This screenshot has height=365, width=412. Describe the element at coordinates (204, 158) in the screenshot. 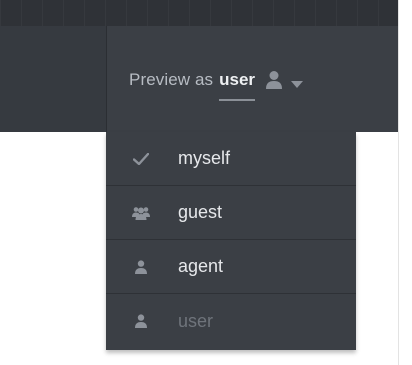

I see `menu-item-label: myself` at that location.